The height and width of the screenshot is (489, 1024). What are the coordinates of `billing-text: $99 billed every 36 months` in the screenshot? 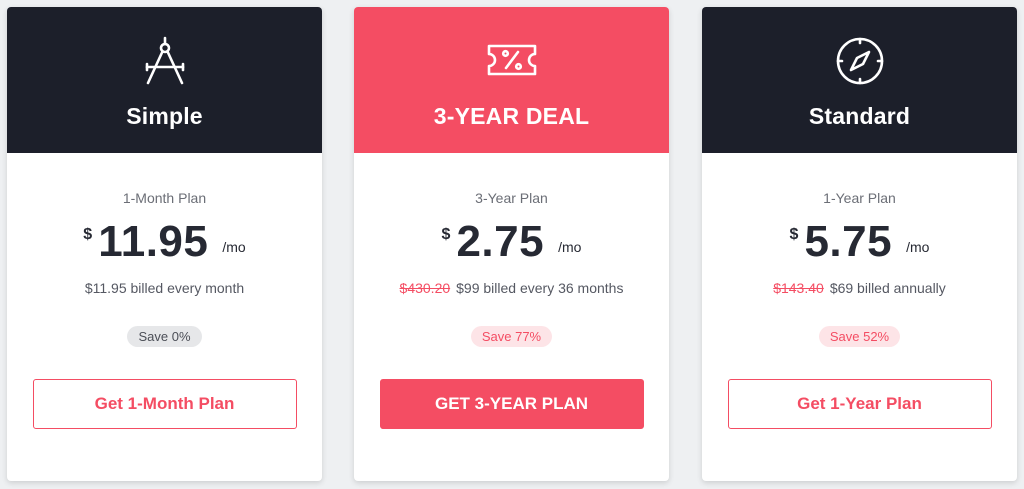 It's located at (540, 288).